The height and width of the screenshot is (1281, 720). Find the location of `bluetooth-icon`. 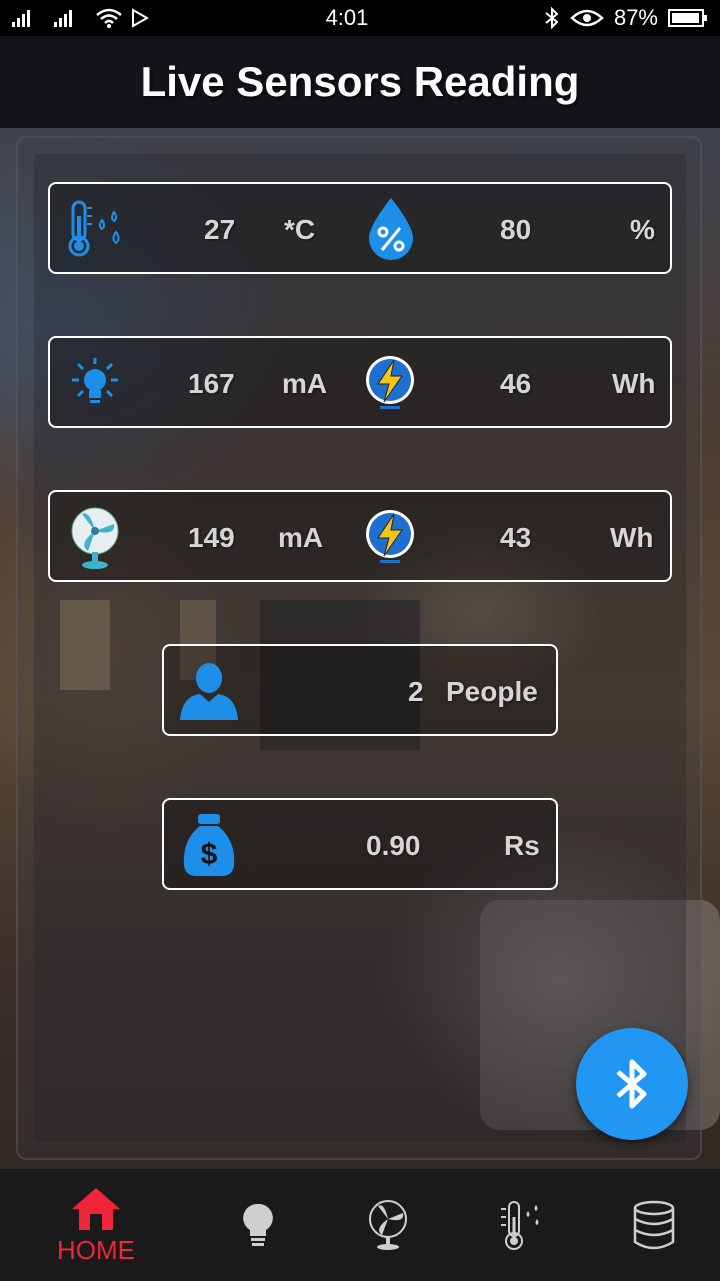

bluetooth-icon is located at coordinates (631, 1084).